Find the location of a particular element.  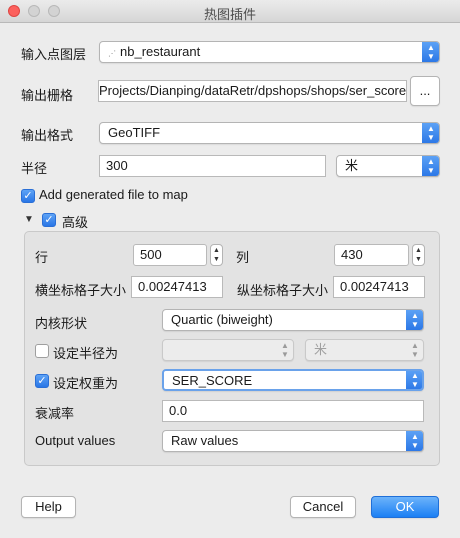

advanced-label: 高级 is located at coordinates (75, 222).